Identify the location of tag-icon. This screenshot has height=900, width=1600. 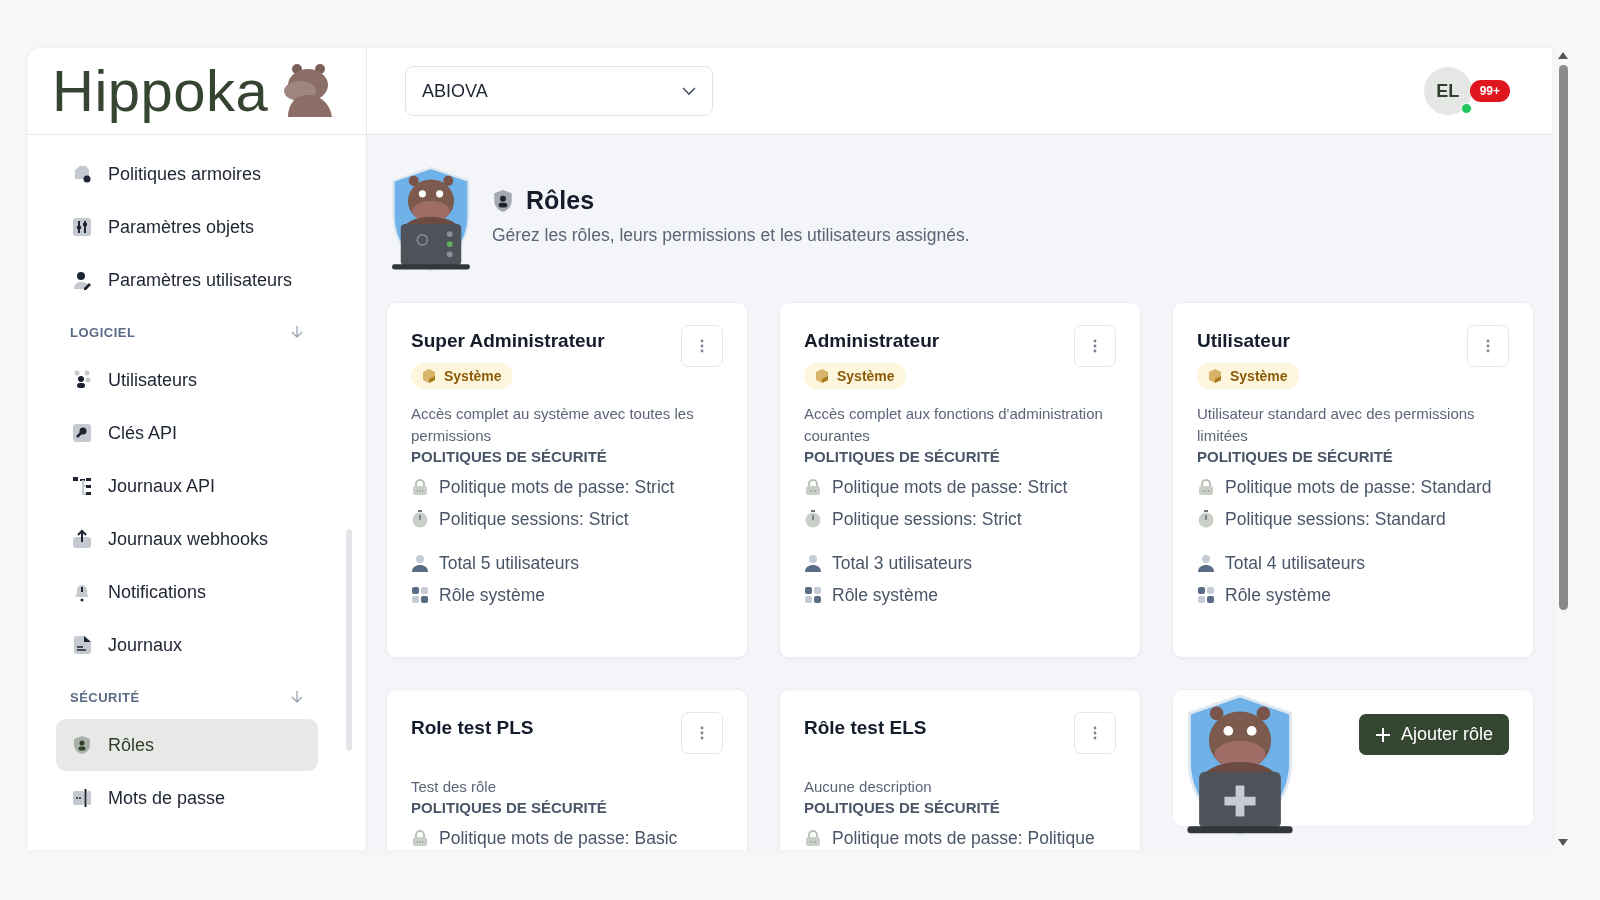
(82, 174).